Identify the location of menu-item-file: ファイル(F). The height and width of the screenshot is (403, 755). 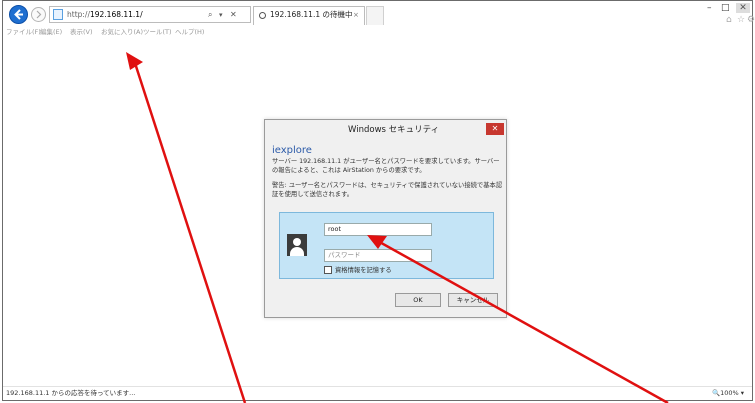
(23, 32).